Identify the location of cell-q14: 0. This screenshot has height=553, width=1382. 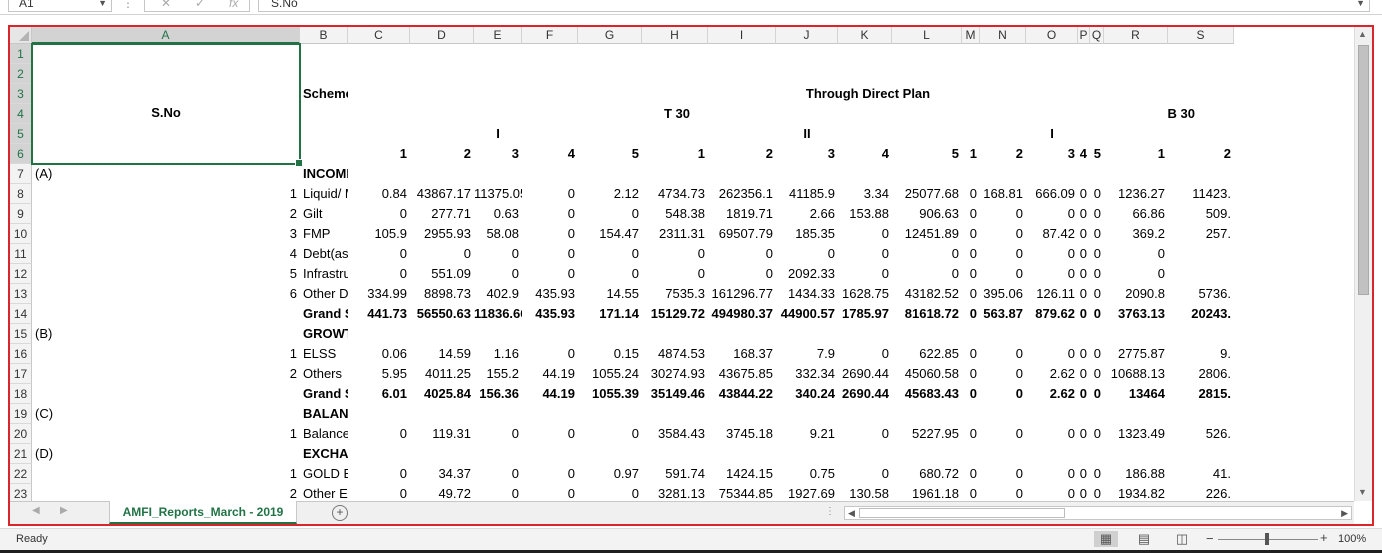
(1097, 314).